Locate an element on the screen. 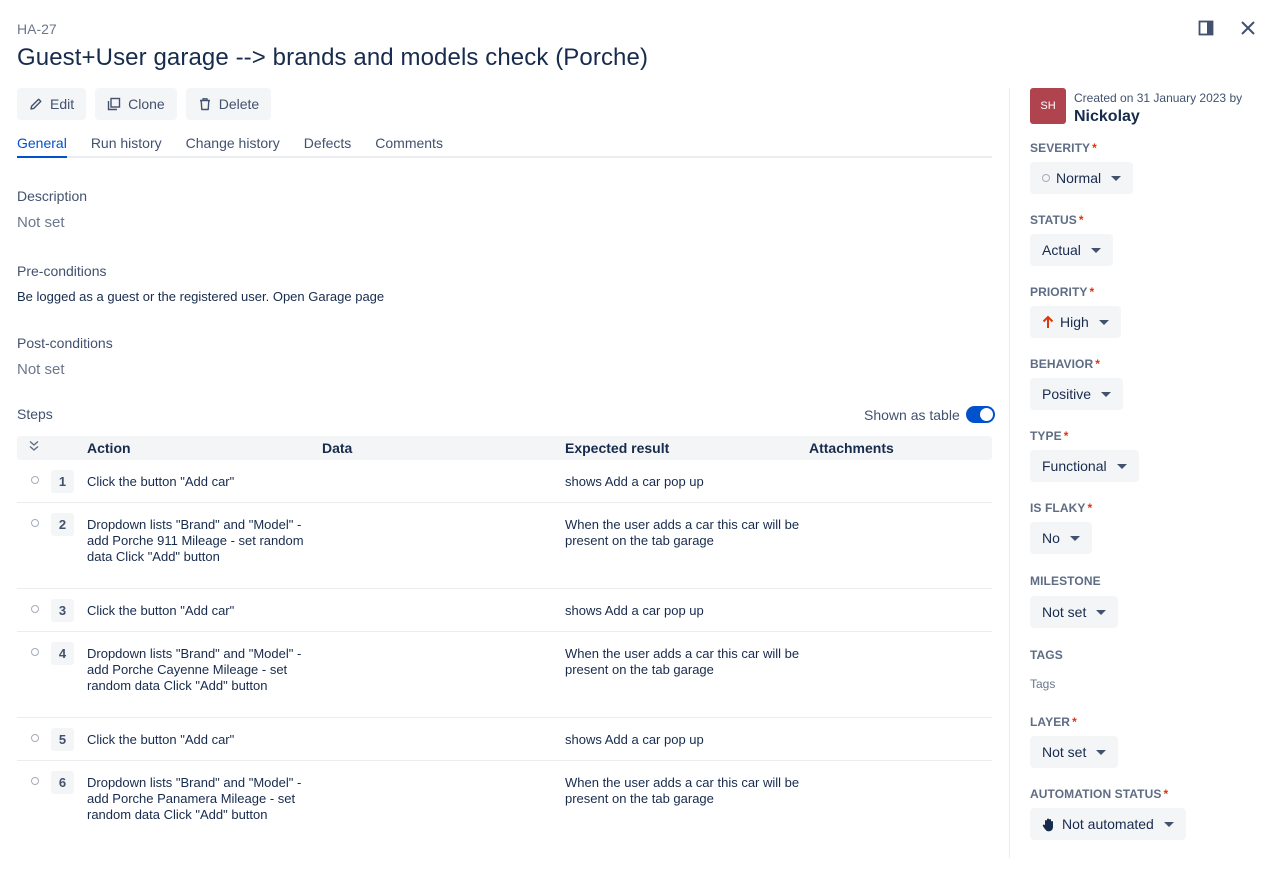  shown-as-table: Shown as table is located at coordinates (929, 414).